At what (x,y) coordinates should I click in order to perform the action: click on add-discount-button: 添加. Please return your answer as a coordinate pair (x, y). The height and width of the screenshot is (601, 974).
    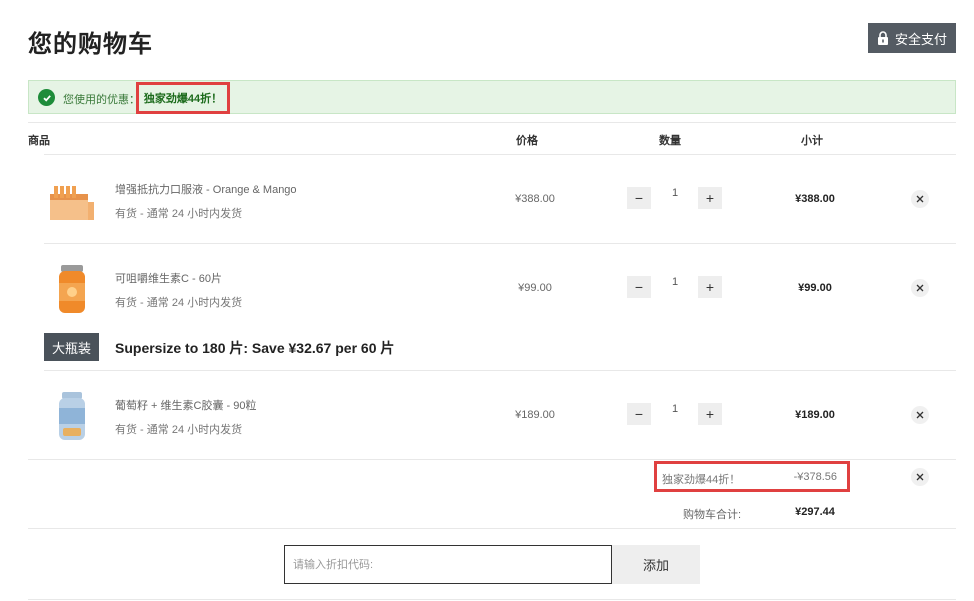
    Looking at the image, I should click on (656, 564).